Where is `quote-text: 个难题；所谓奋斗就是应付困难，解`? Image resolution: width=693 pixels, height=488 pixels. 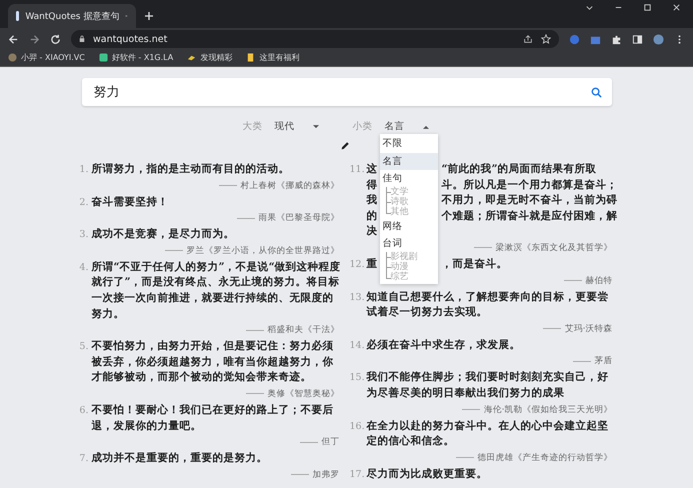
quote-text: 个难题；所谓奋斗就是应付困难，解 is located at coordinates (530, 216).